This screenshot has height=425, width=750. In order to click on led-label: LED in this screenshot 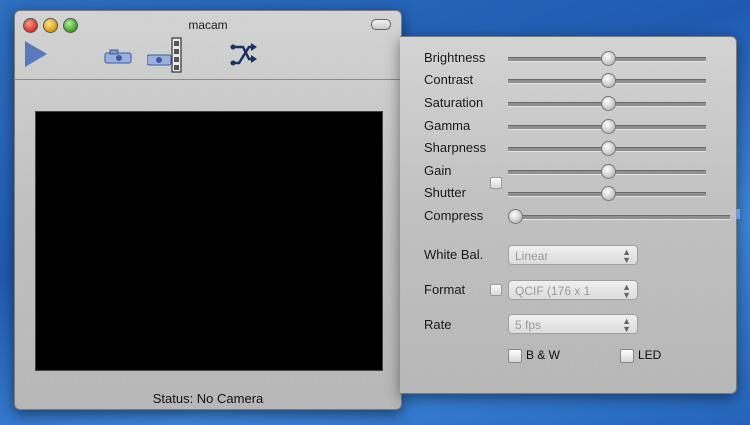, I will do `click(650, 355)`.